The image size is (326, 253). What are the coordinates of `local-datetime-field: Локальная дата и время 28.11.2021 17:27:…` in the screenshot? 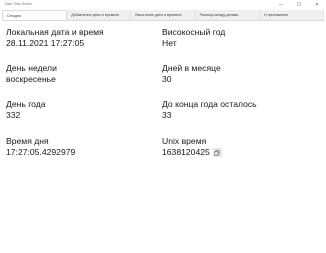 It's located at (55, 38).